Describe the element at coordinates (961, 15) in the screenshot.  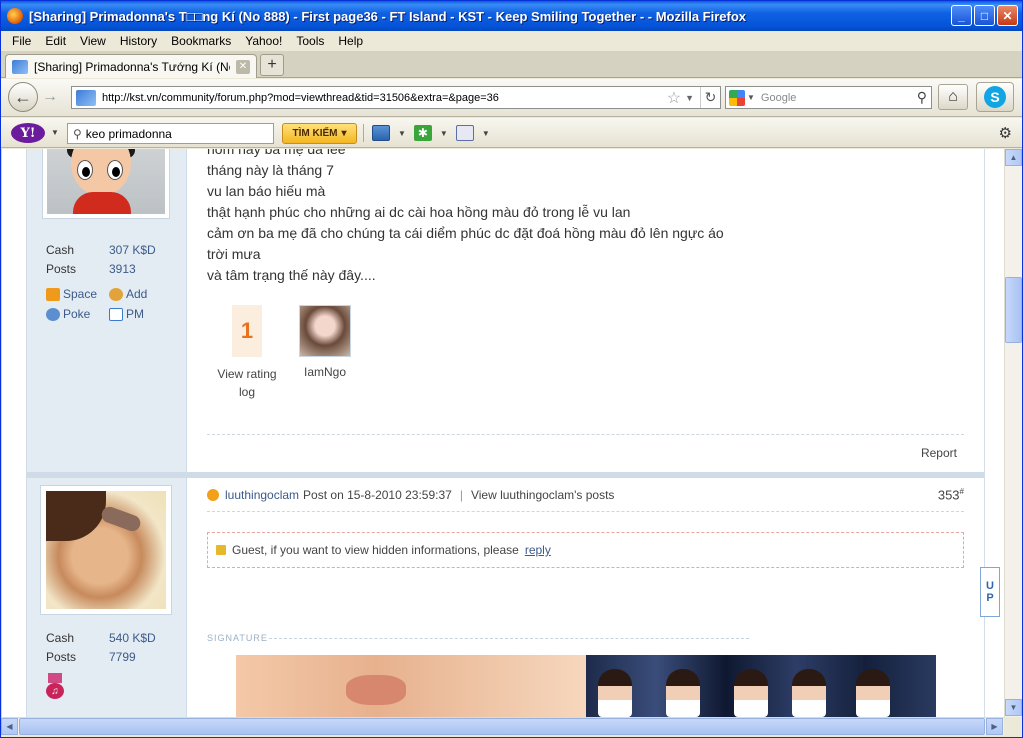
I see `minimize-button: _` at that location.